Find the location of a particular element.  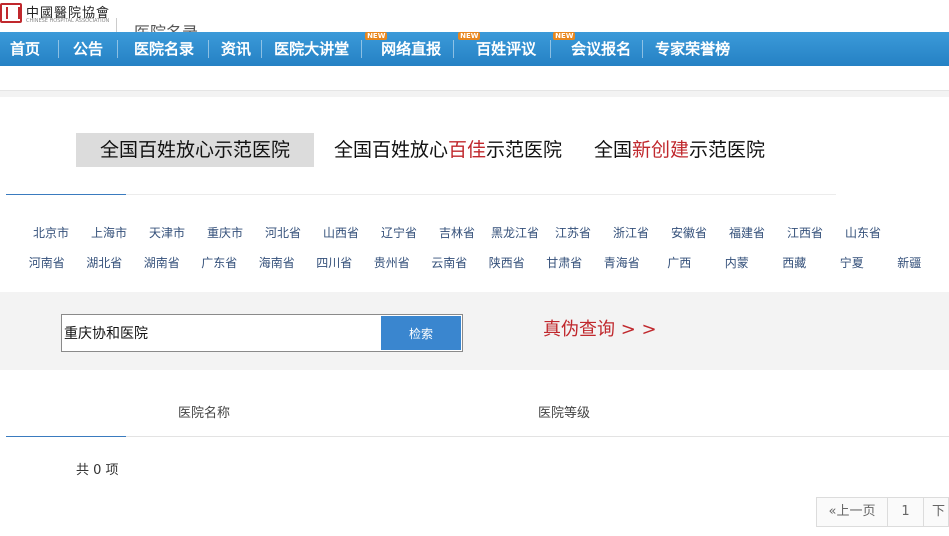

province-link: 江西省 is located at coordinates (805, 232).